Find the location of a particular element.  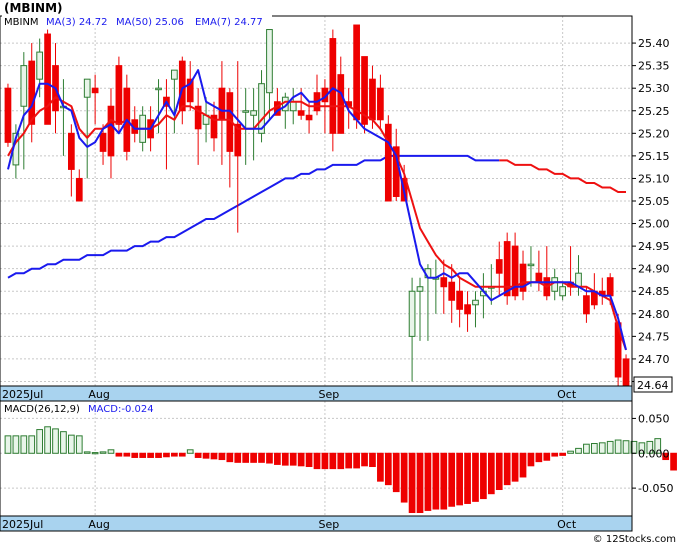

price-y-tick-label: 25.30 is located at coordinates (654, 88).